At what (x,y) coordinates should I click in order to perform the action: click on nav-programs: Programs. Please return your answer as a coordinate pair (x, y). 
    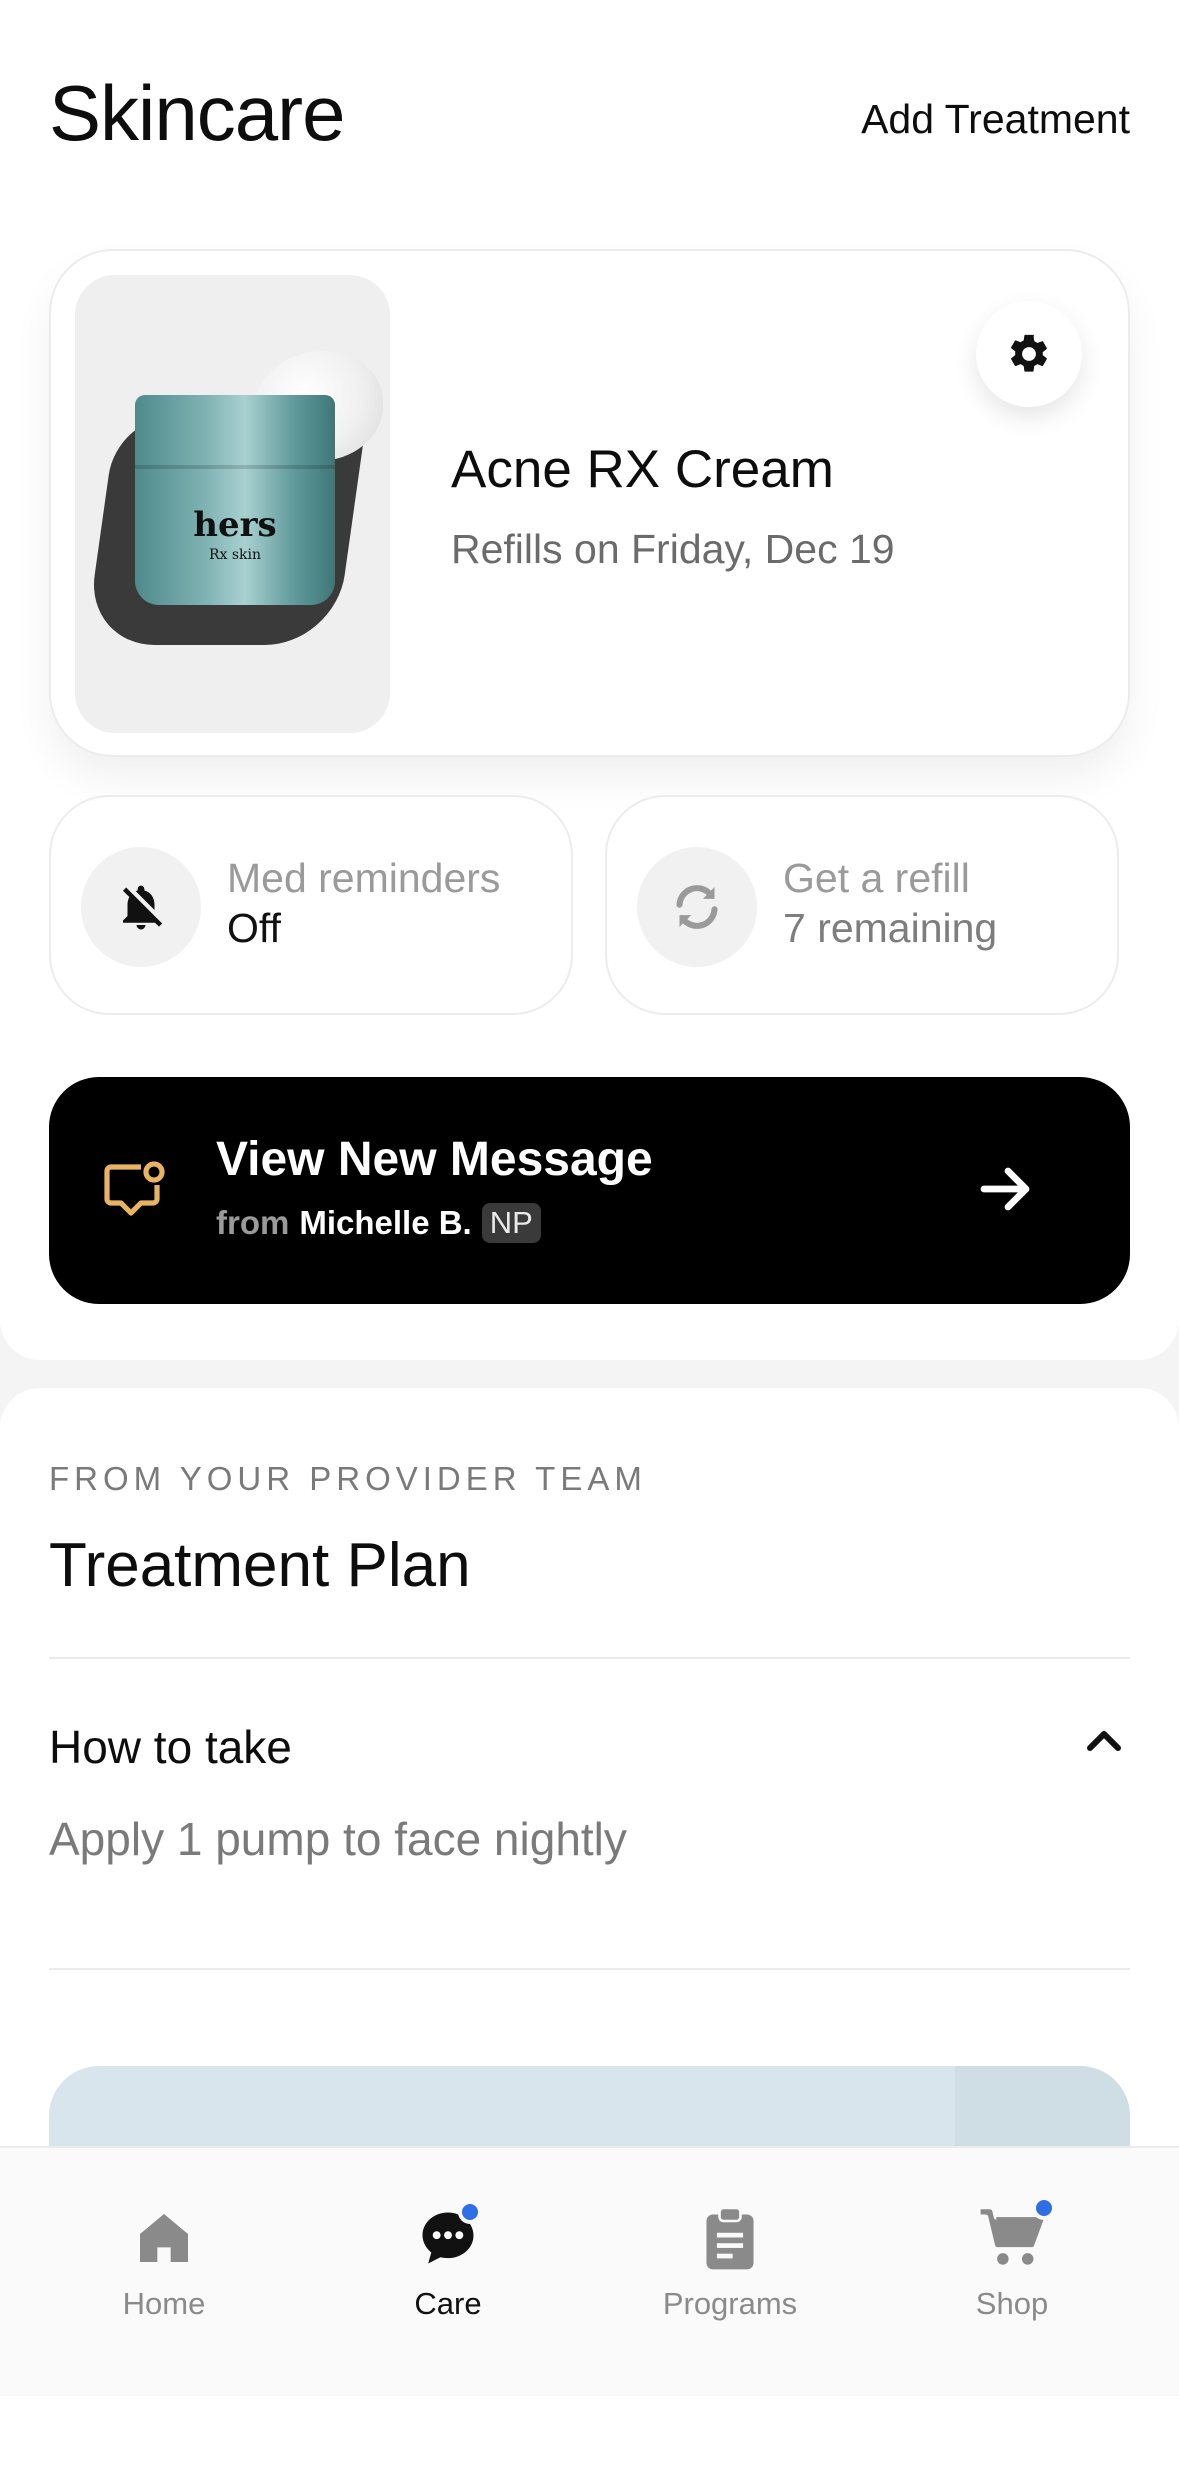
    Looking at the image, I should click on (730, 2260).